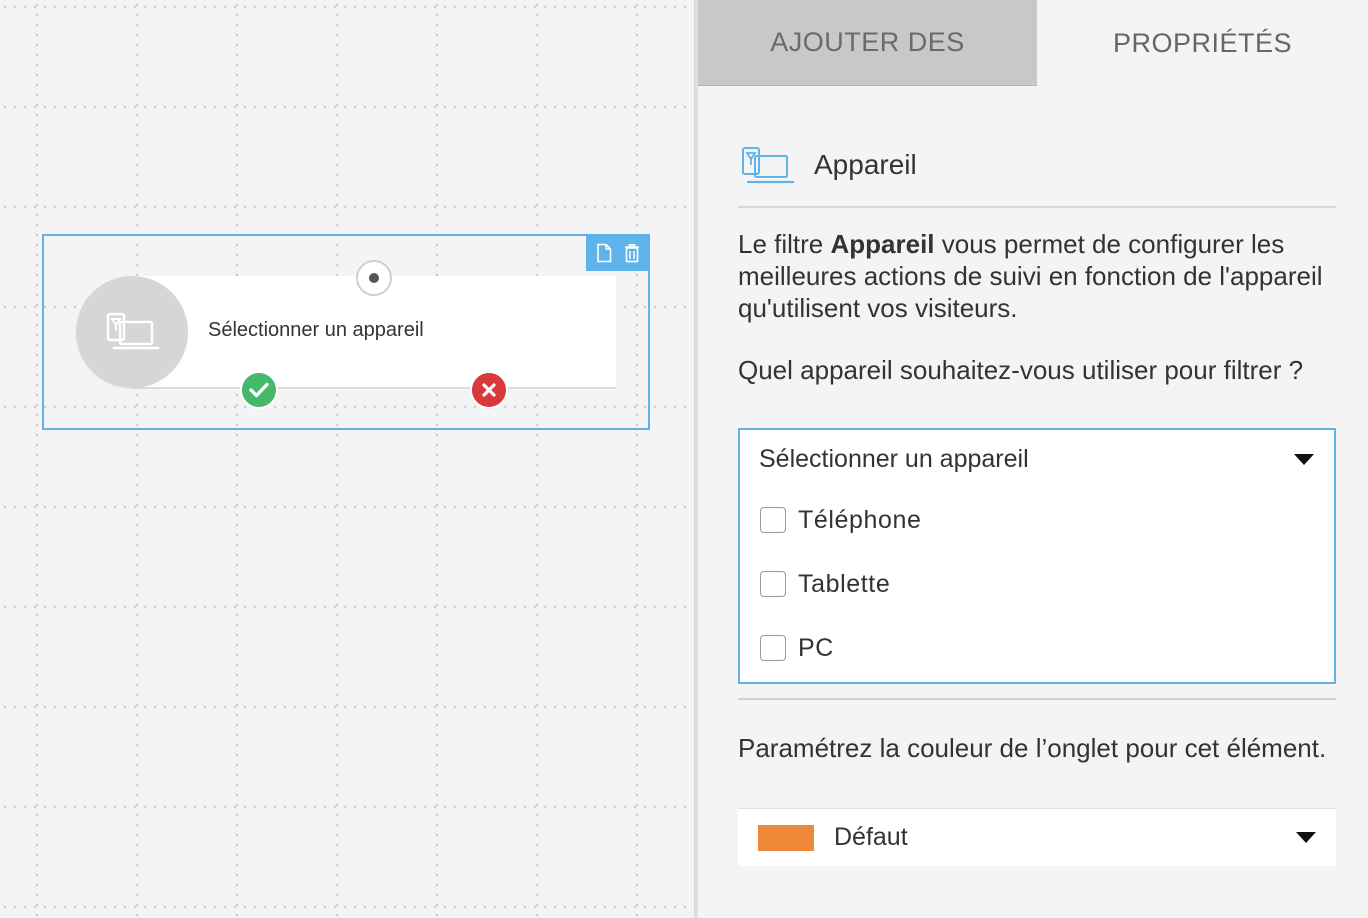 This screenshot has width=1368, height=918. Describe the element at coordinates (882, 244) in the screenshot. I see `description-bold: Appareil` at that location.